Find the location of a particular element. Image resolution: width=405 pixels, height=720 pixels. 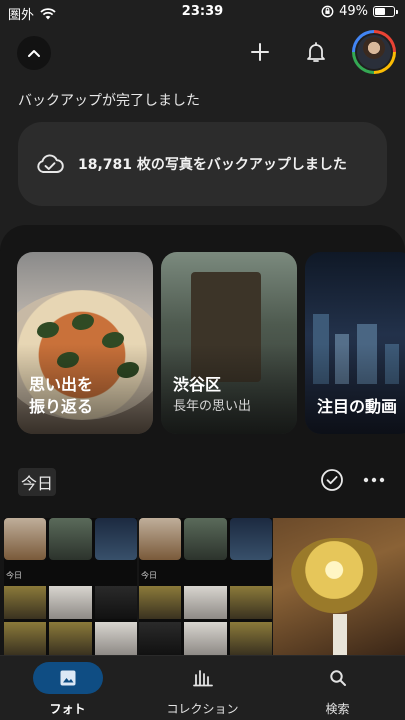

check-circle-icon is located at coordinates (332, 480).